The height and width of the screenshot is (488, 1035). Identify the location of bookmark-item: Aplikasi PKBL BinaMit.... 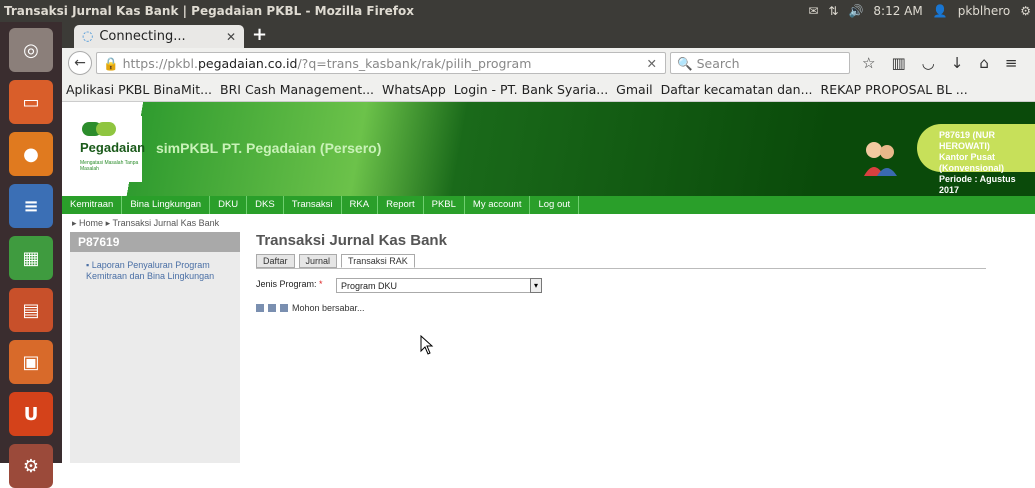
(139, 89).